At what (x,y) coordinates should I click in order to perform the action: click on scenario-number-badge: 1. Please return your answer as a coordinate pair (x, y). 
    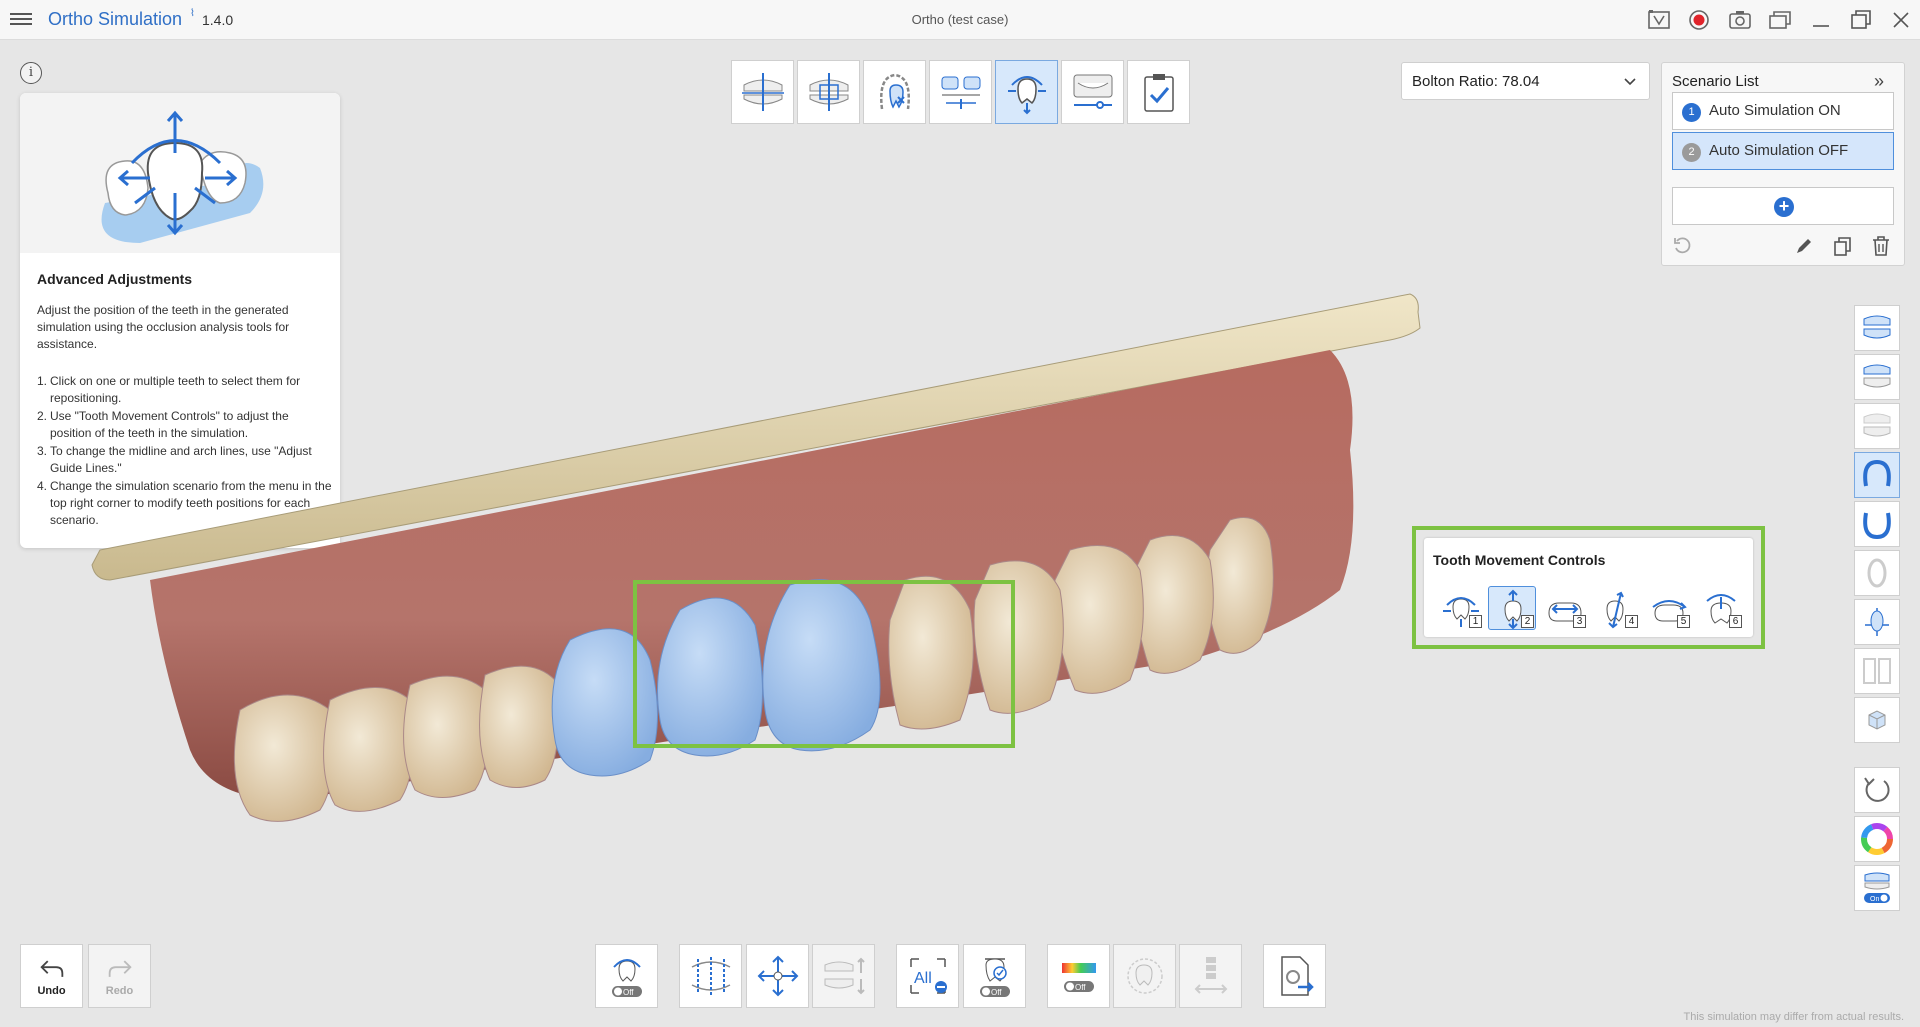
    Looking at the image, I should click on (1691, 112).